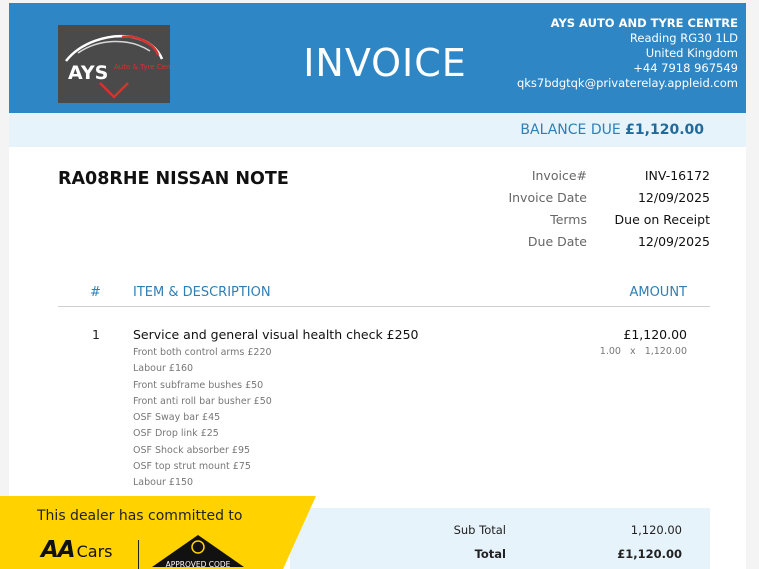  I want to click on balance-due: BALANCE DUE £1,120.00, so click(612, 130).